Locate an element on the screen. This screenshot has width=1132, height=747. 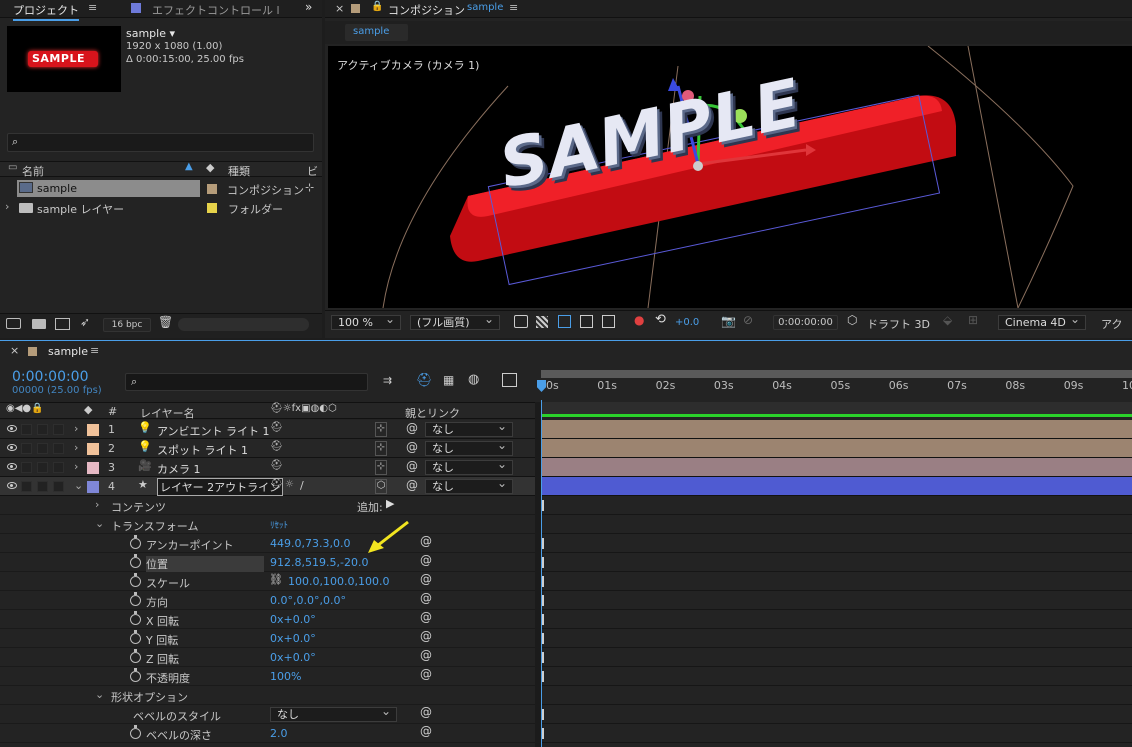
tab-timeline: sample is located at coordinates (68, 351).